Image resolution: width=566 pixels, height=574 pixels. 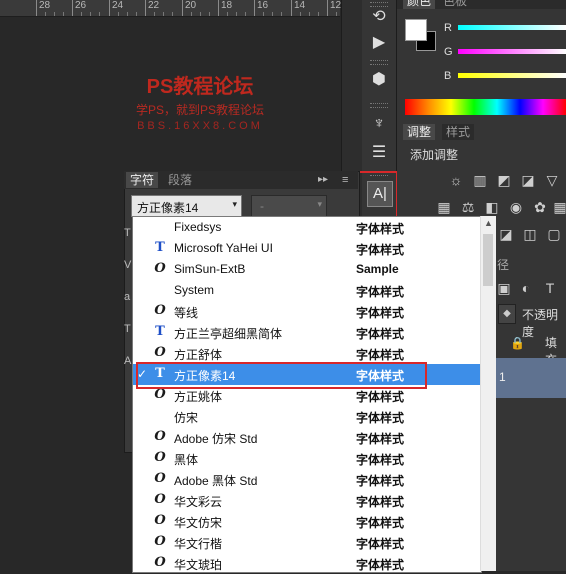 I want to click on font-item: O SimSun-ExtB Sample, so click(x=307, y=269).